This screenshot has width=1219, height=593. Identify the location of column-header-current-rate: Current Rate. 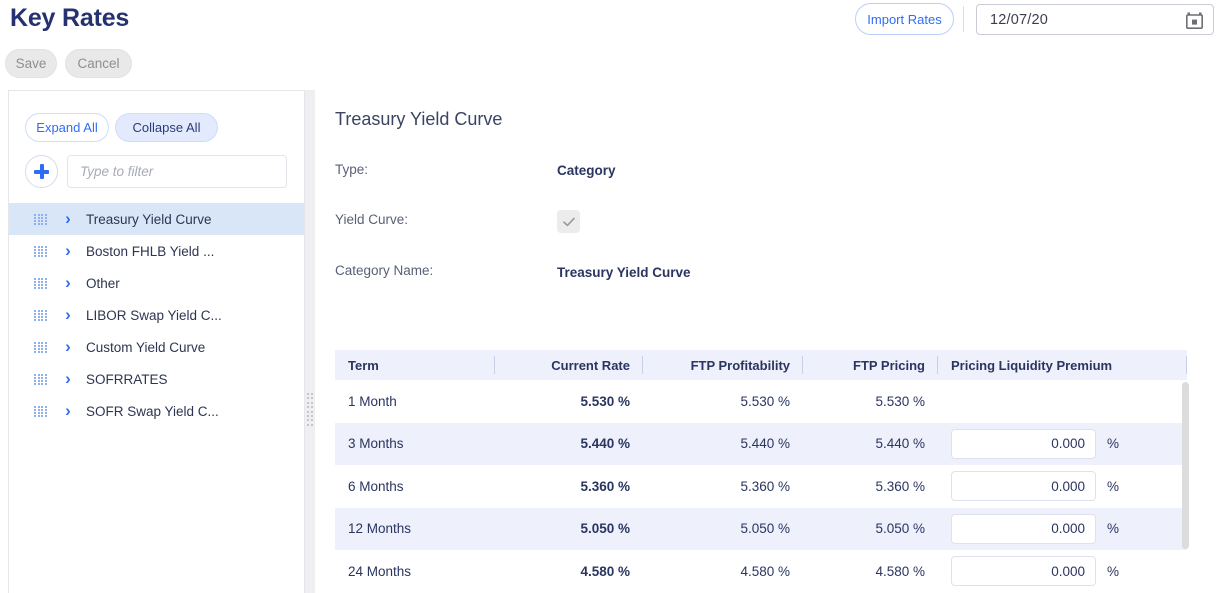
(569, 365).